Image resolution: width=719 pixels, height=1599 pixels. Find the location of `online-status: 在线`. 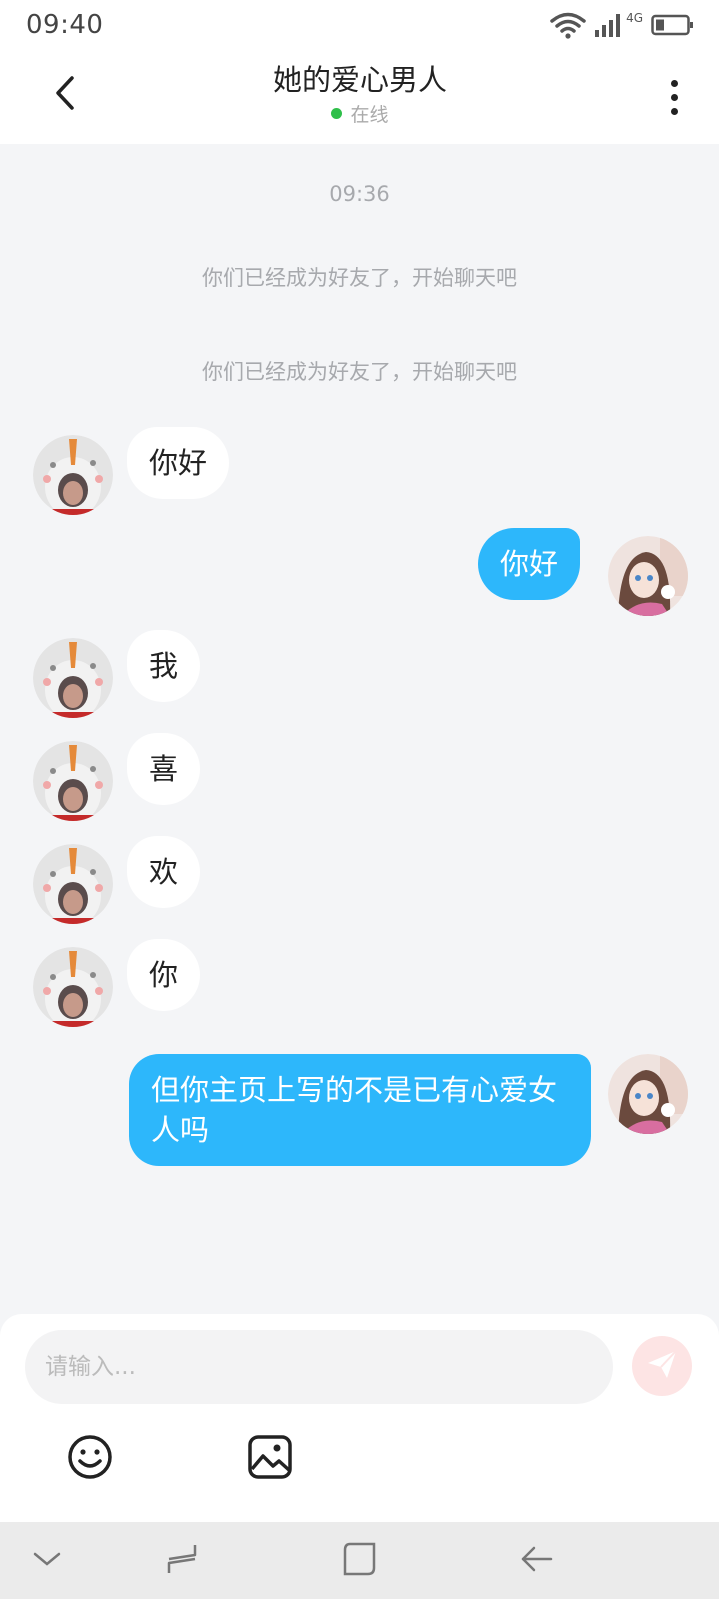

online-status: 在线 is located at coordinates (360, 113).